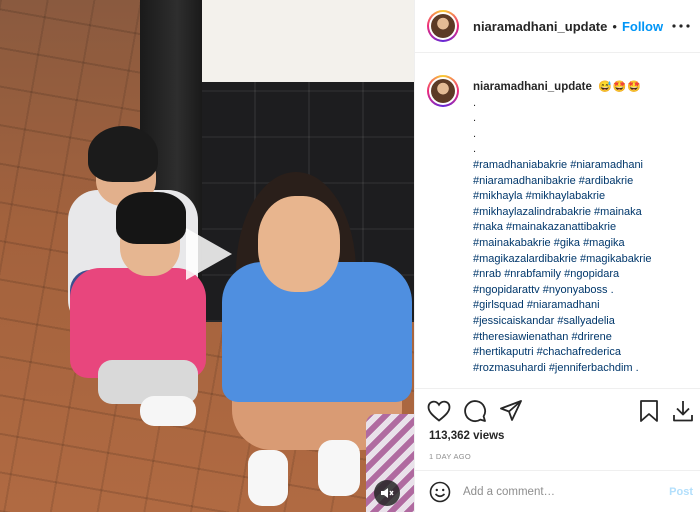 This screenshot has width=700, height=513. Describe the element at coordinates (339, 468) in the screenshot. I see `video-frame-child-3-shoe-right` at that location.